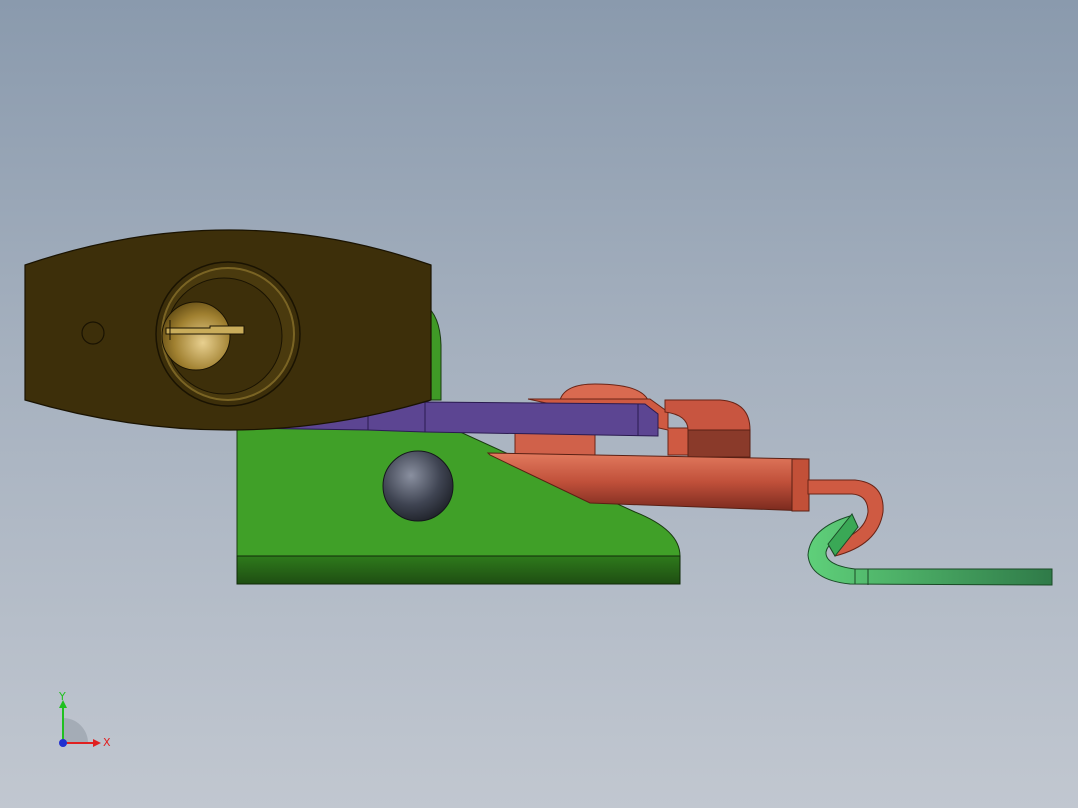 The height and width of the screenshot is (808, 1078). What do you see at coordinates (800, 485) in the screenshot?
I see `rod-end` at bounding box center [800, 485].